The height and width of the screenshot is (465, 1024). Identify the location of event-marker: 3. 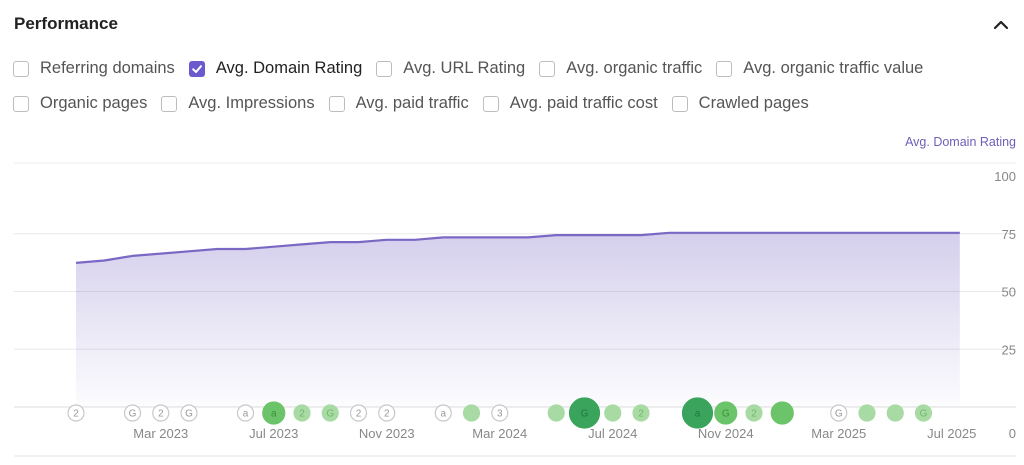
(500, 413).